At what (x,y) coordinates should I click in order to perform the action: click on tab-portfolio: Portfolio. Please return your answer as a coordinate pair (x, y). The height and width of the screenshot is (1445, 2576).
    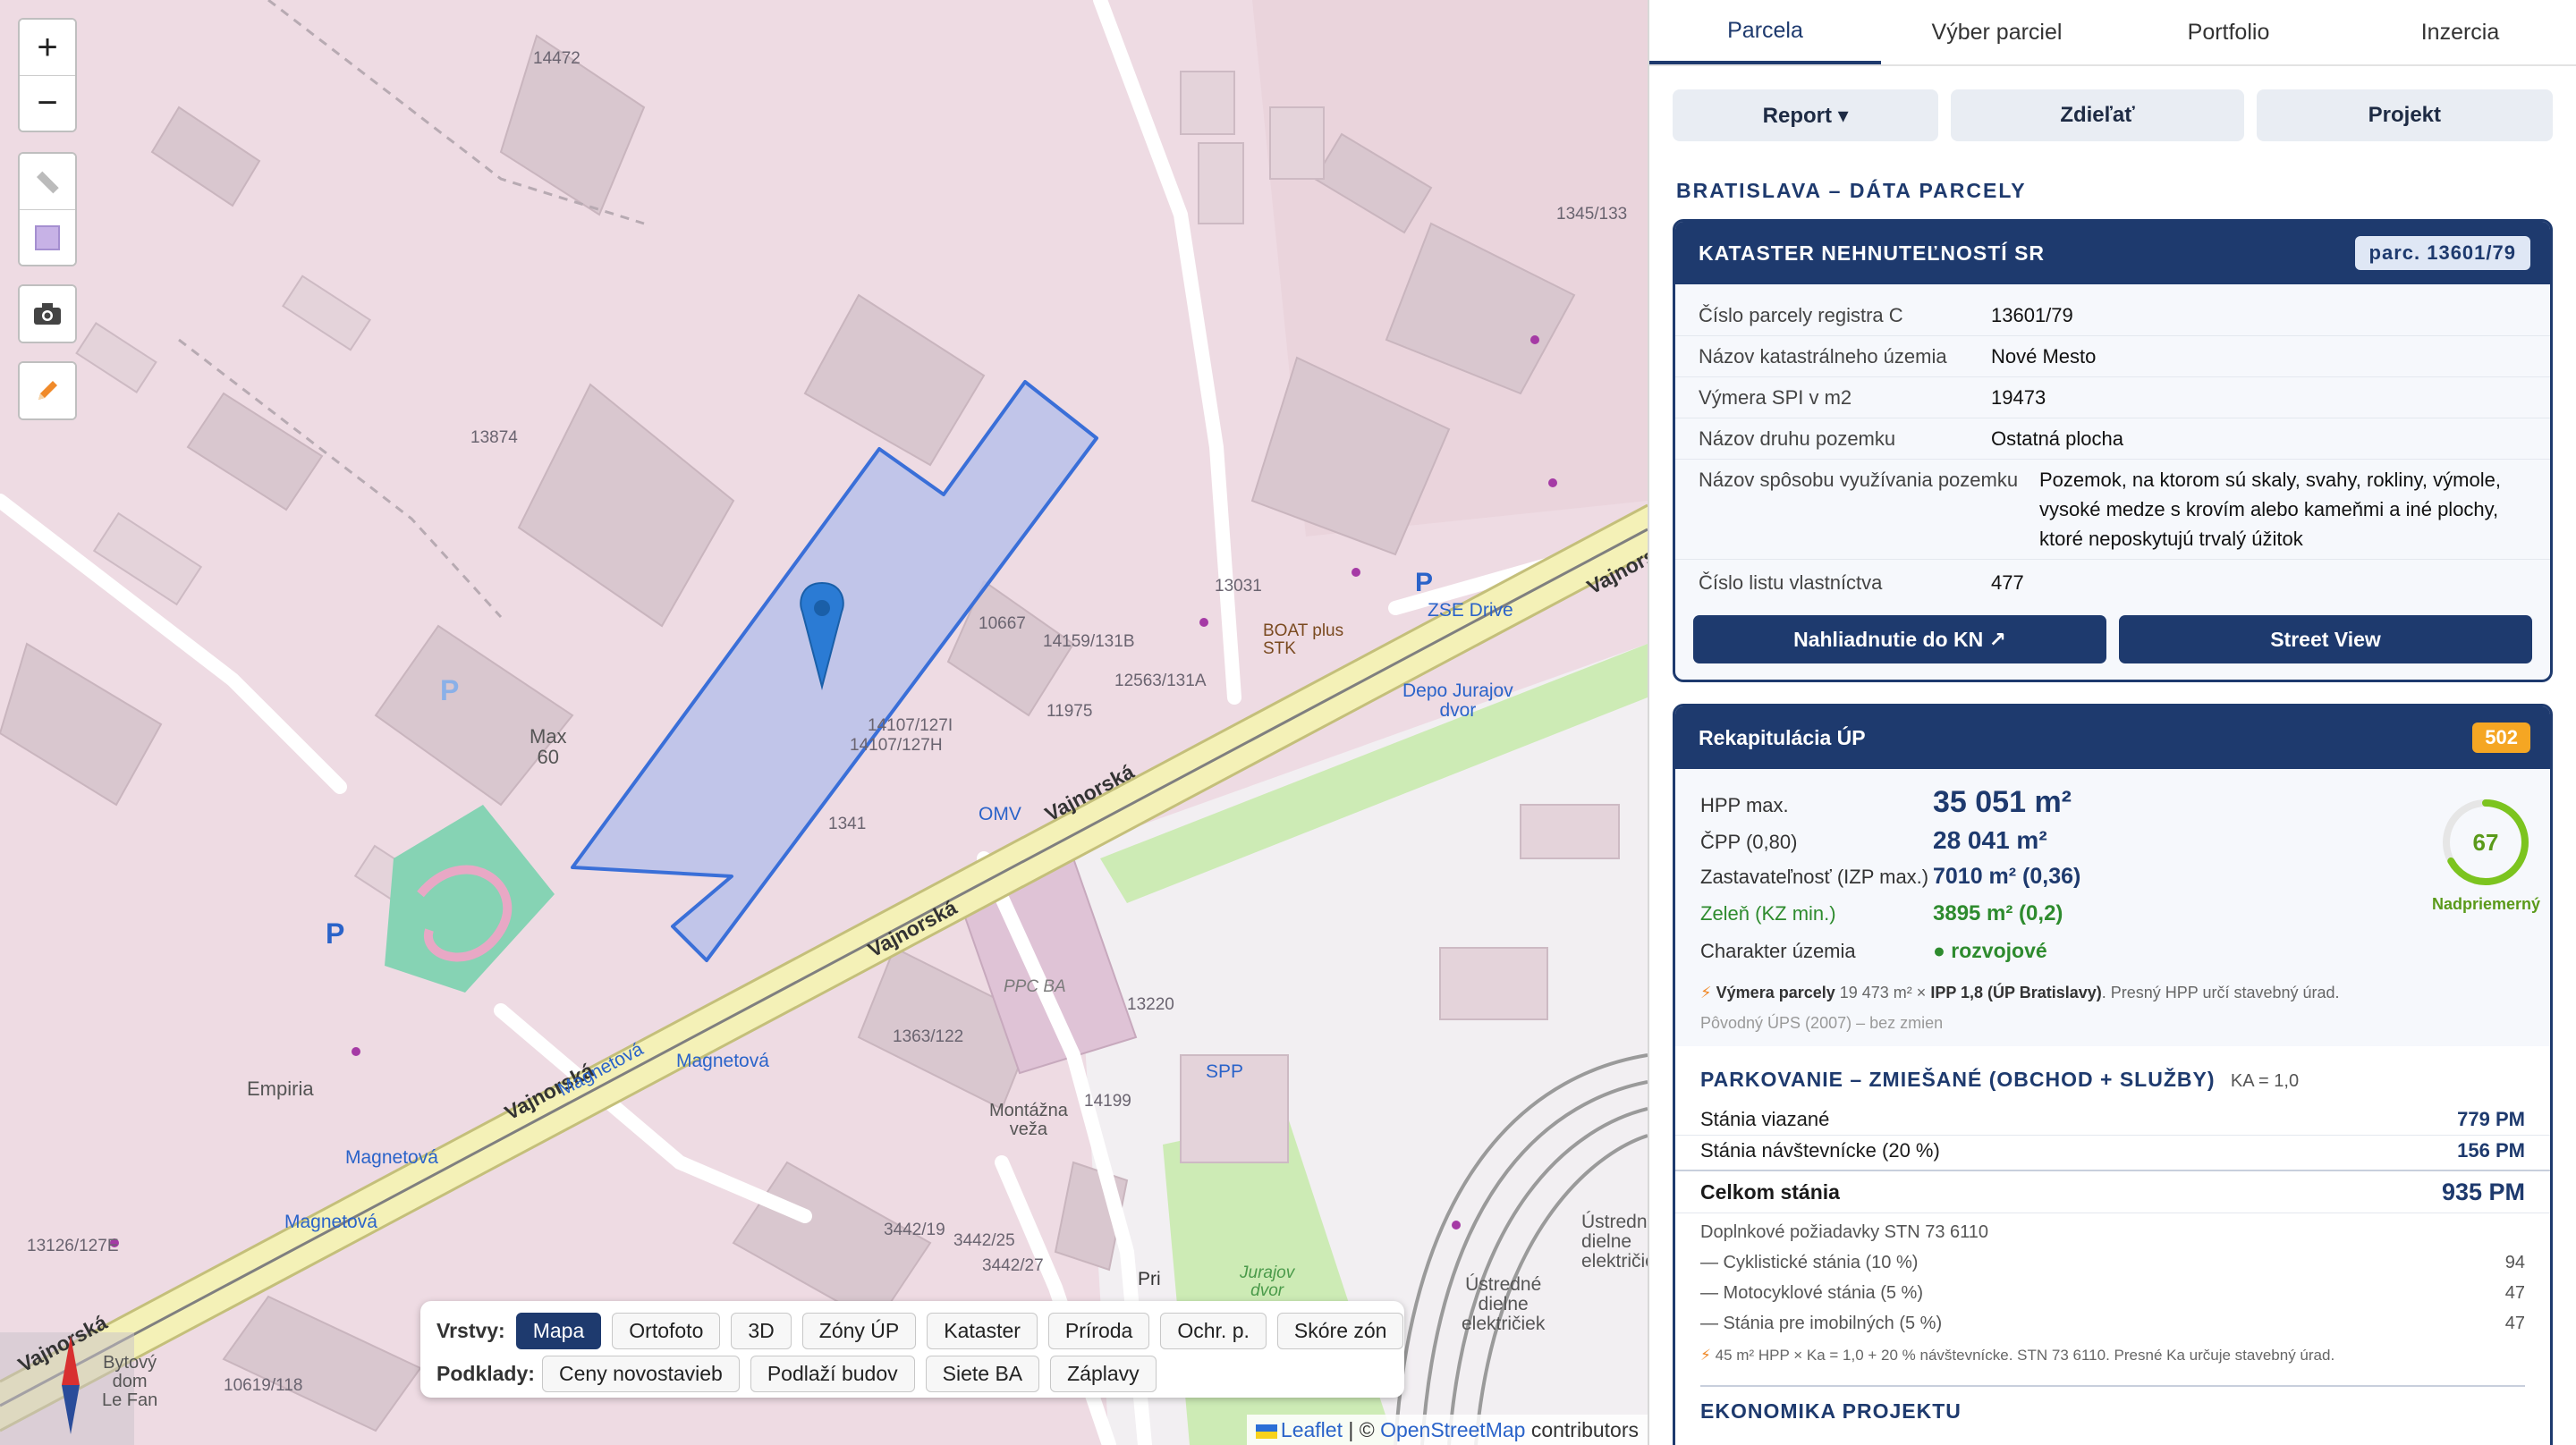
    Looking at the image, I should click on (2228, 32).